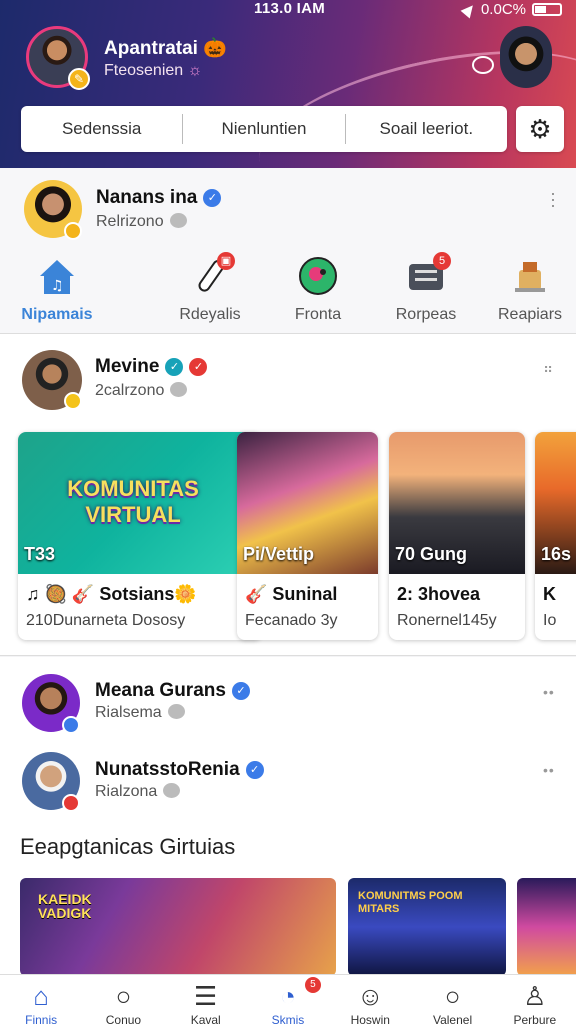  Describe the element at coordinates (141, 222) in the screenshot. I see `profile-subtitle: Relrizono` at that location.